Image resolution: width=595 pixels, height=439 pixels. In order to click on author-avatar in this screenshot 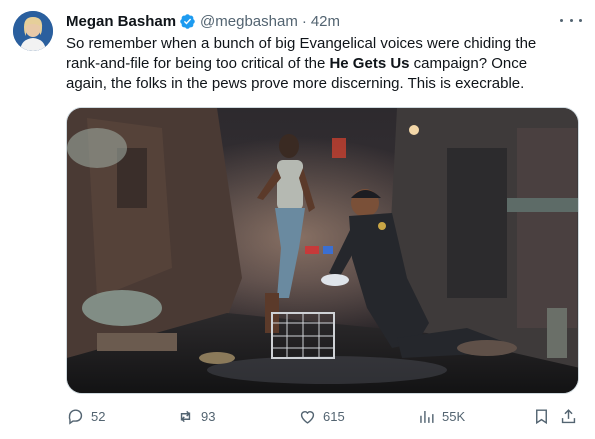, I will do `click(33, 31)`.